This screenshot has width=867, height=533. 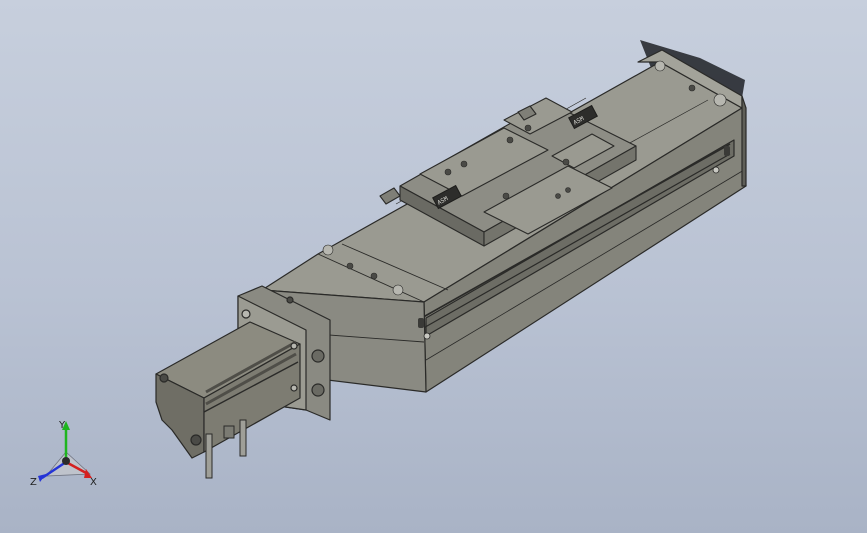 I want to click on x-axis-label: X, so click(x=93, y=482).